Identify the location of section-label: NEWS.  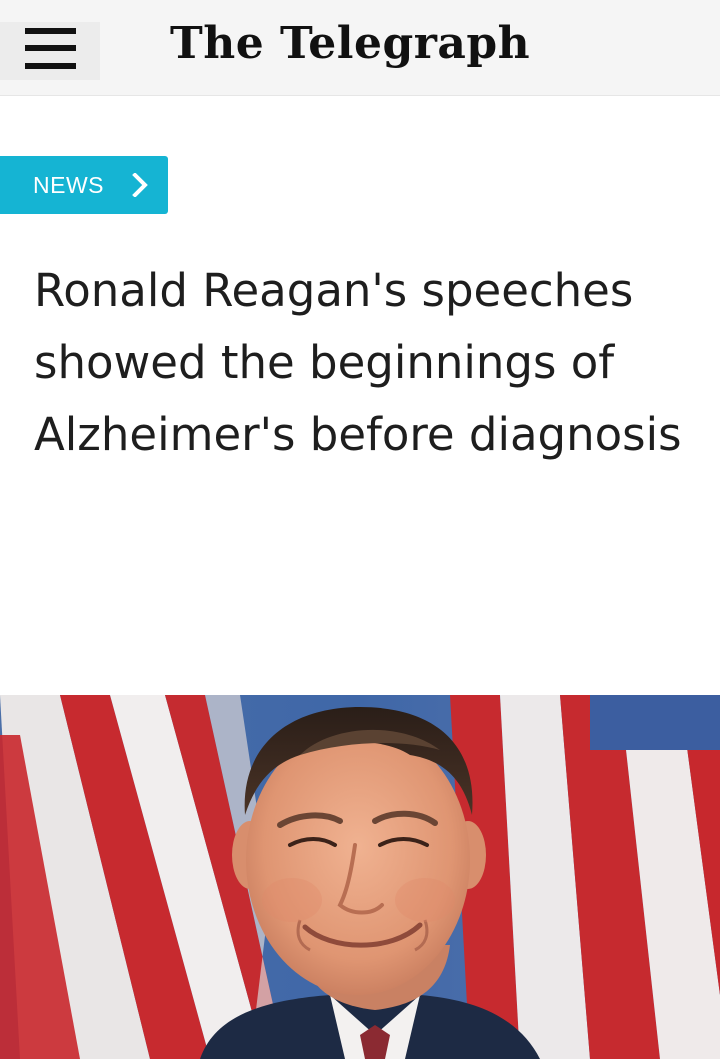
(68, 185).